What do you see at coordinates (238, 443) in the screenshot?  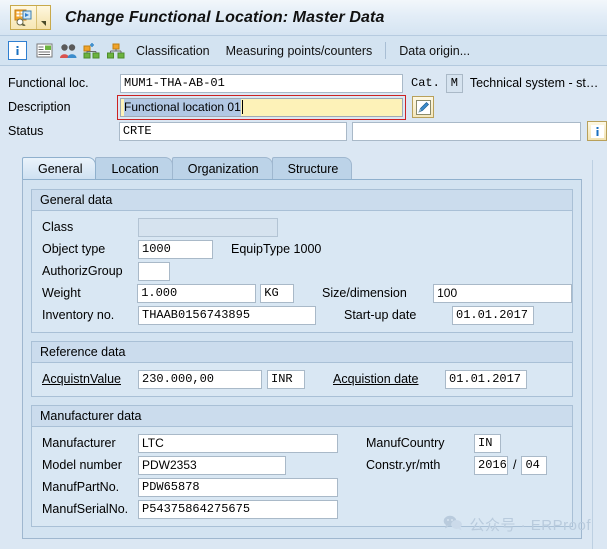 I see `manufacturer-input: LTC` at bounding box center [238, 443].